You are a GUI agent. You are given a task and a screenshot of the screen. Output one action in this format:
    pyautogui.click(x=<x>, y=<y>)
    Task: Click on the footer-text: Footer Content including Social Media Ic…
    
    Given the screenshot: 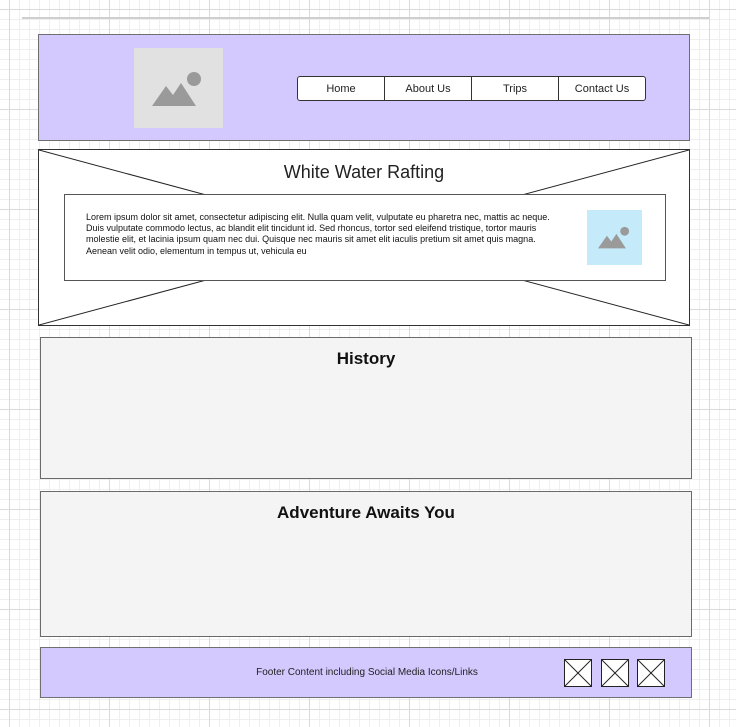 What is the action you would take?
    pyautogui.click(x=367, y=672)
    